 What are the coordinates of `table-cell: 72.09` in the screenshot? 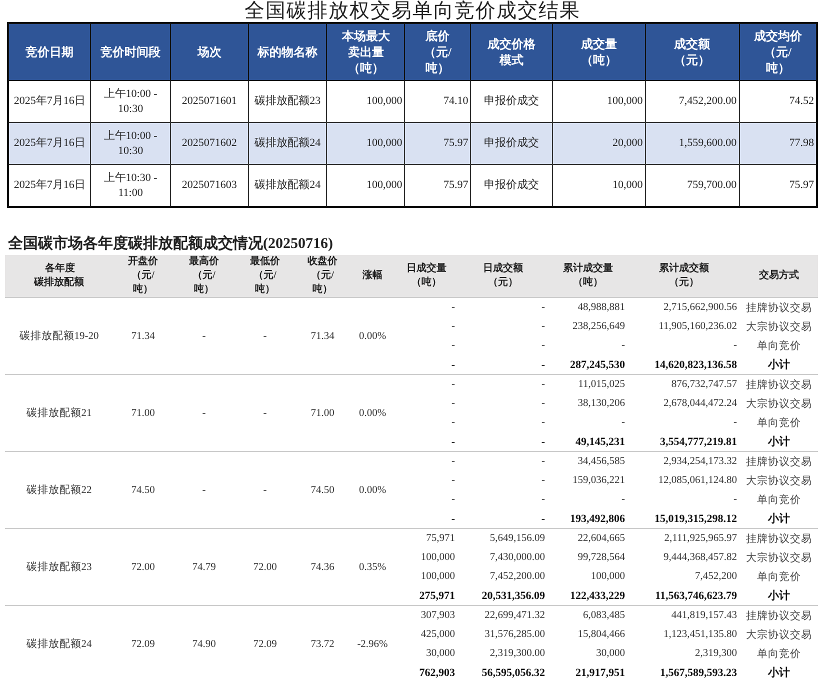 It's located at (265, 644).